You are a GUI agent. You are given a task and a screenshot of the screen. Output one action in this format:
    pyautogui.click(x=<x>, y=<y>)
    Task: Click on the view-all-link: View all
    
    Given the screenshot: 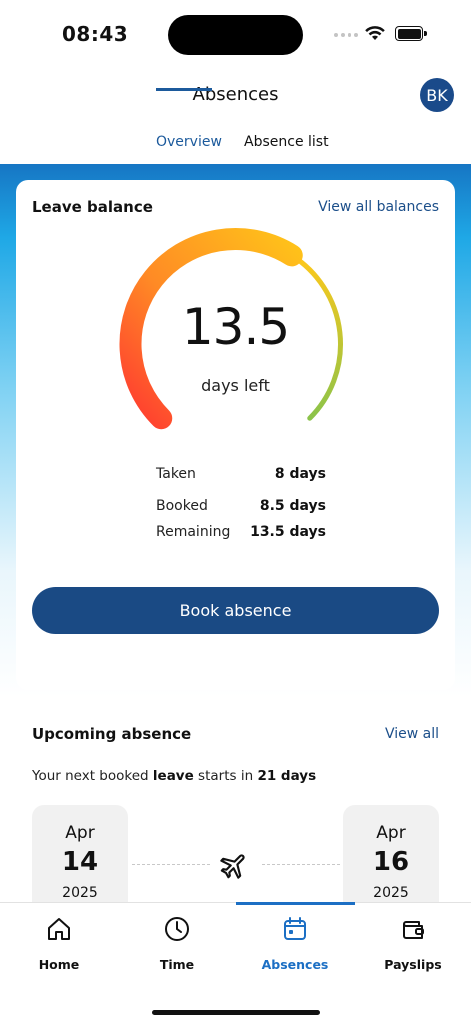 What is the action you would take?
    pyautogui.click(x=412, y=734)
    